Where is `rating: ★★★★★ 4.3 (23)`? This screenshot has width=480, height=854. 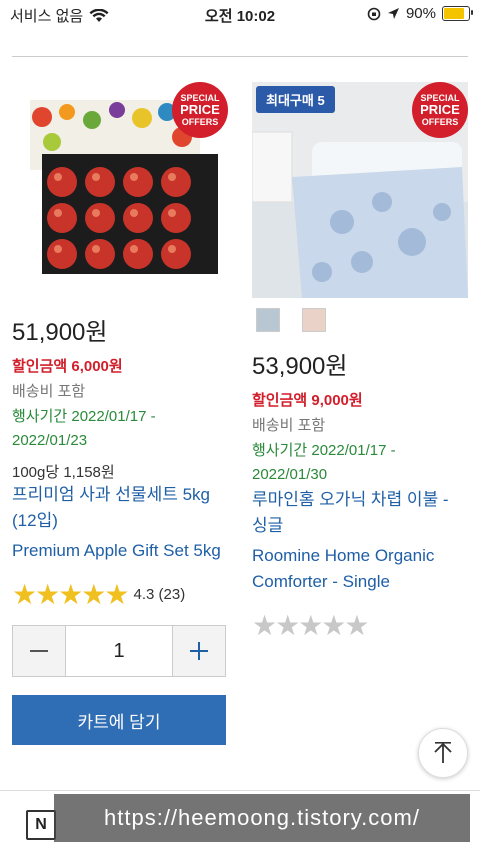
rating: ★★★★★ 4.3 (23) is located at coordinates (120, 594).